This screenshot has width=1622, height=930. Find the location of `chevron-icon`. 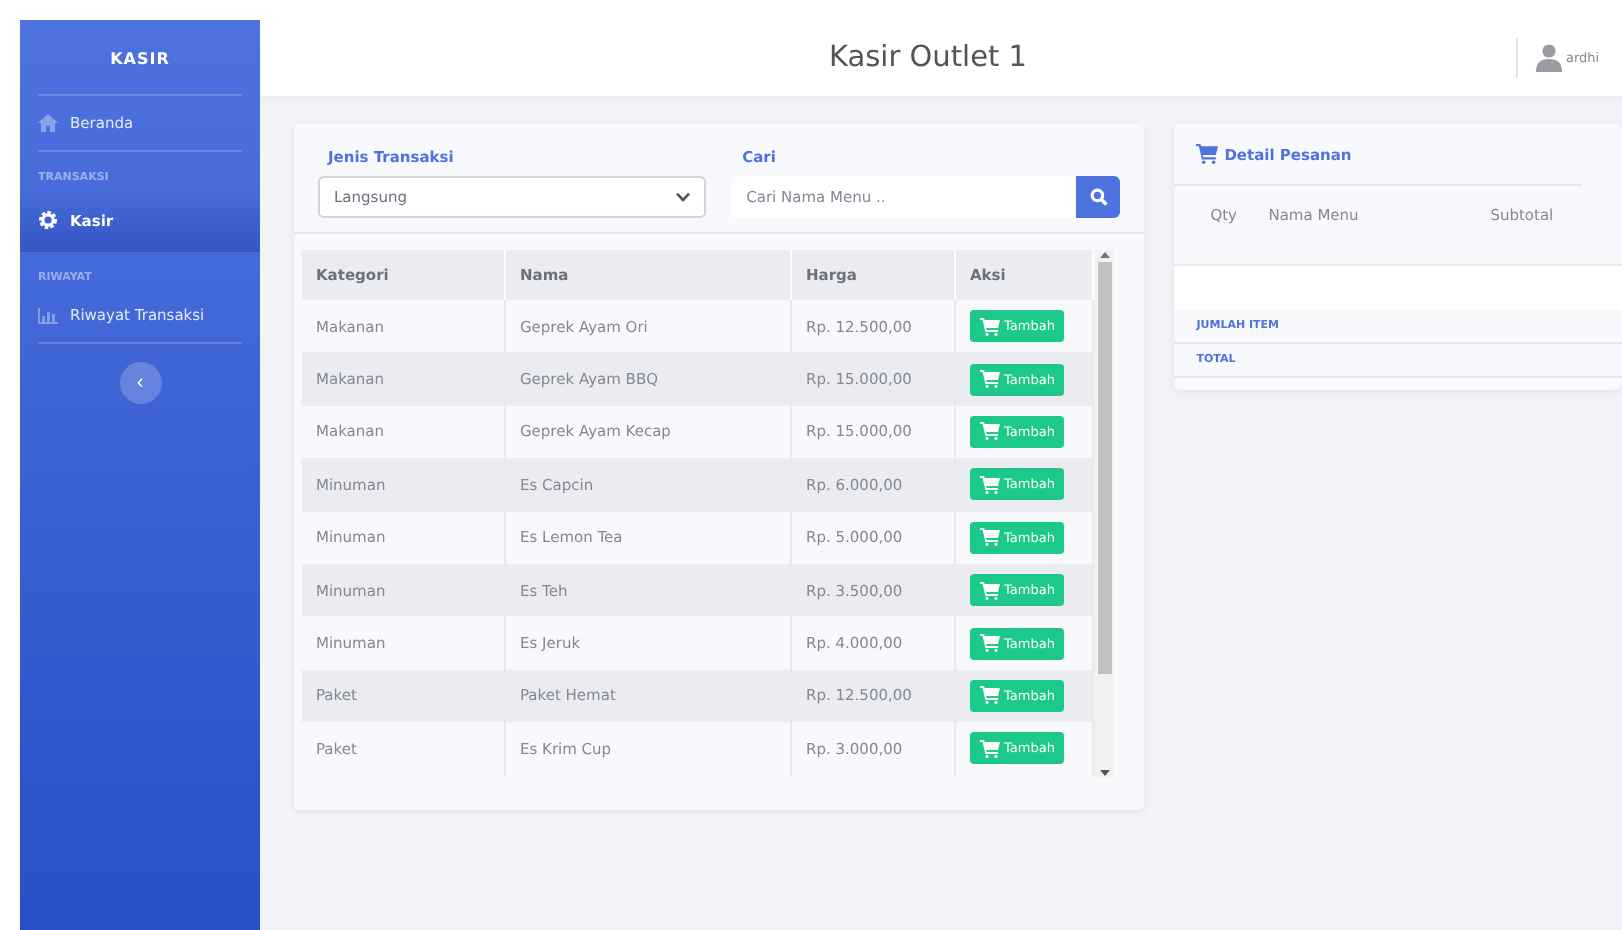

chevron-icon is located at coordinates (683, 197).